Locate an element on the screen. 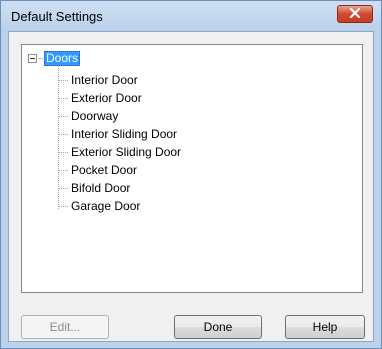  tree-item-garage-door: Garage Door is located at coordinates (119, 206).